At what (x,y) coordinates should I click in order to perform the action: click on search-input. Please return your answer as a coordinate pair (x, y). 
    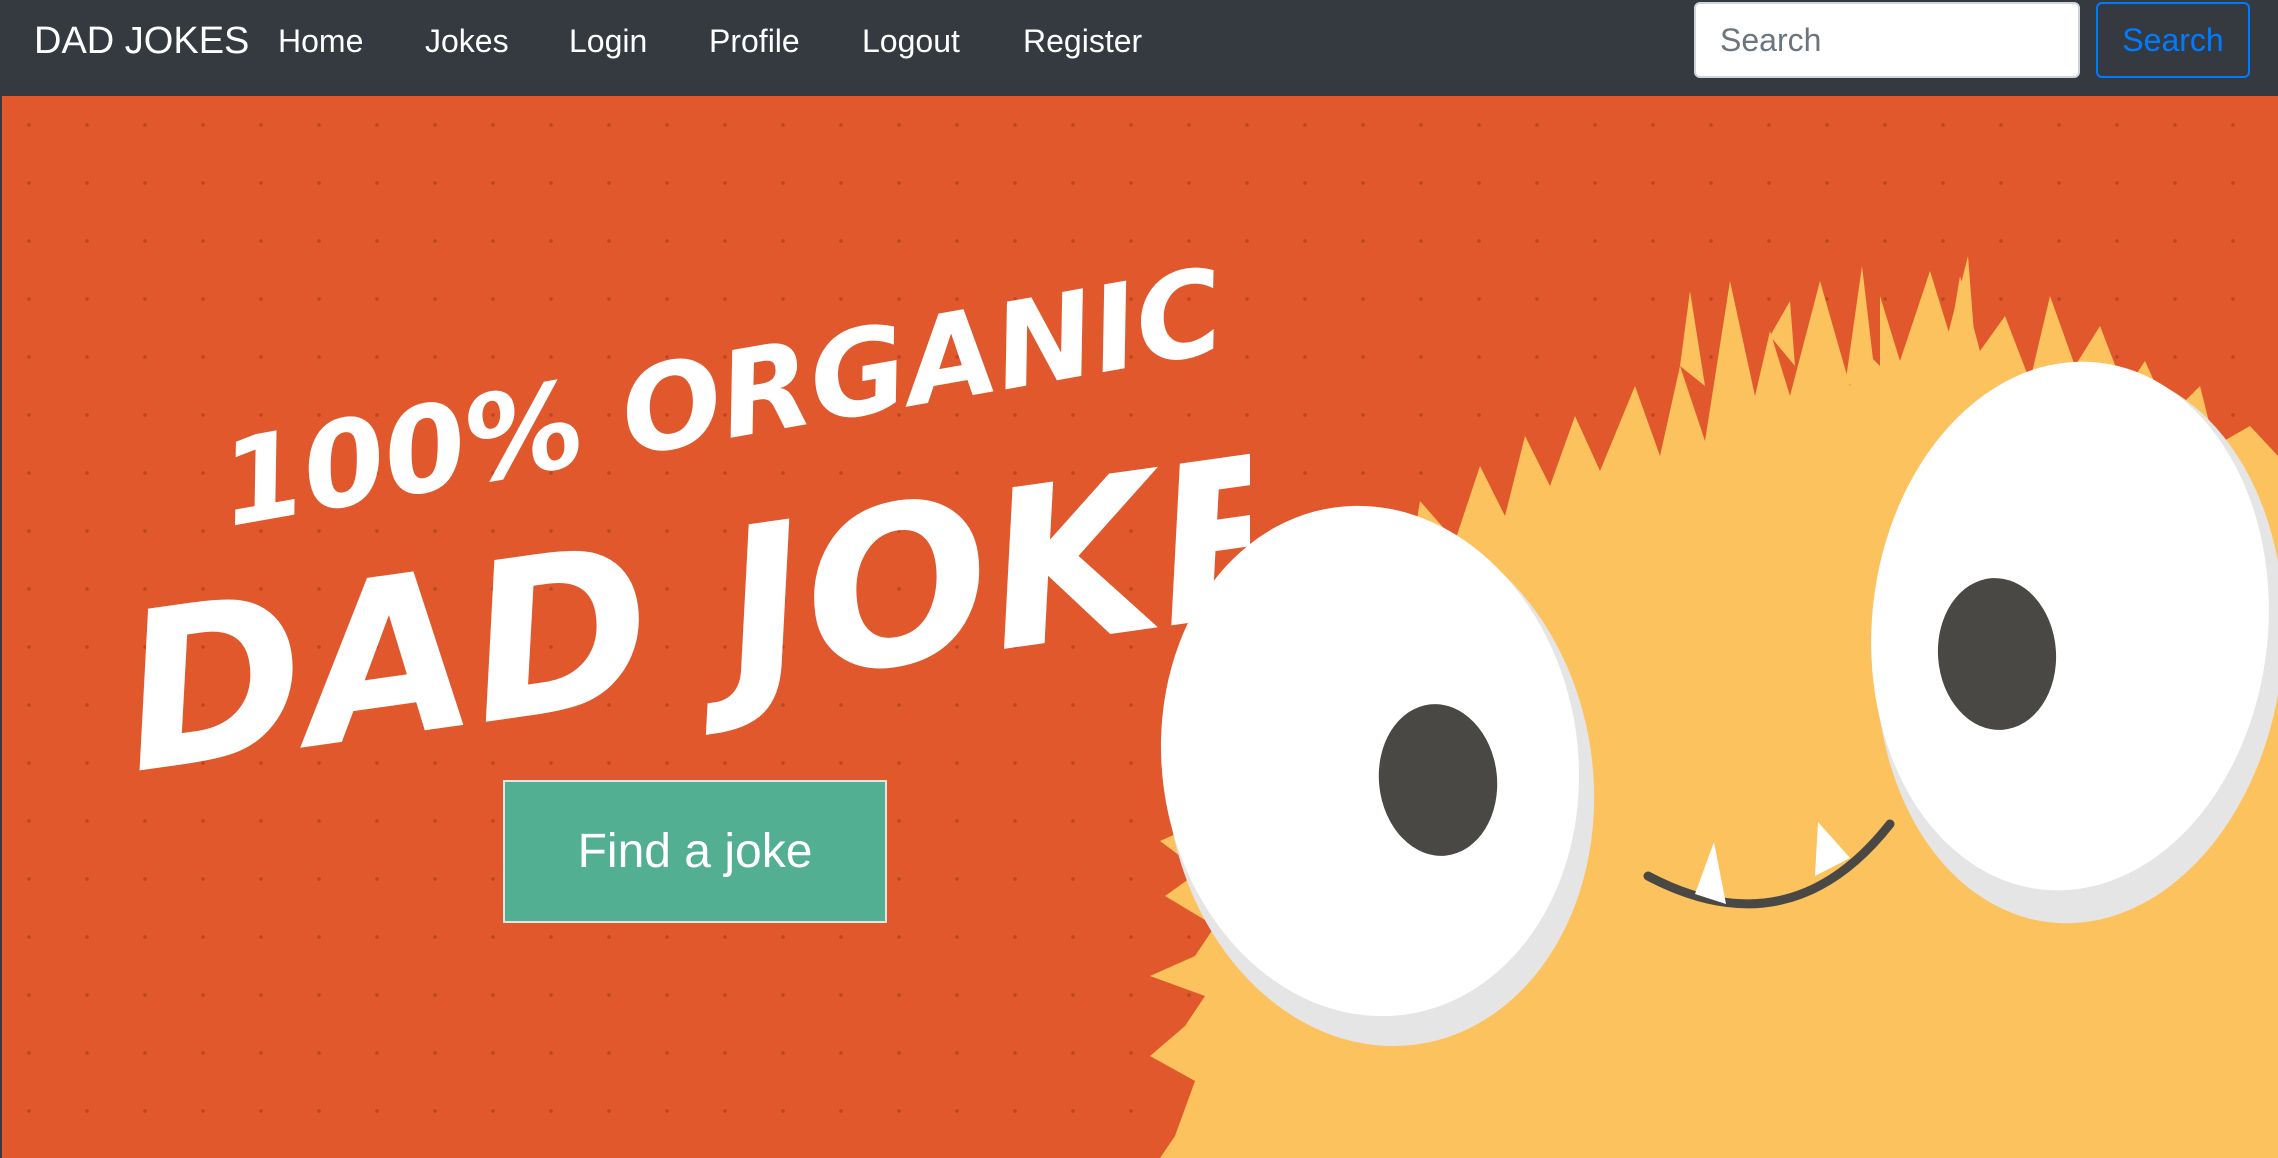
    Looking at the image, I should click on (1887, 40).